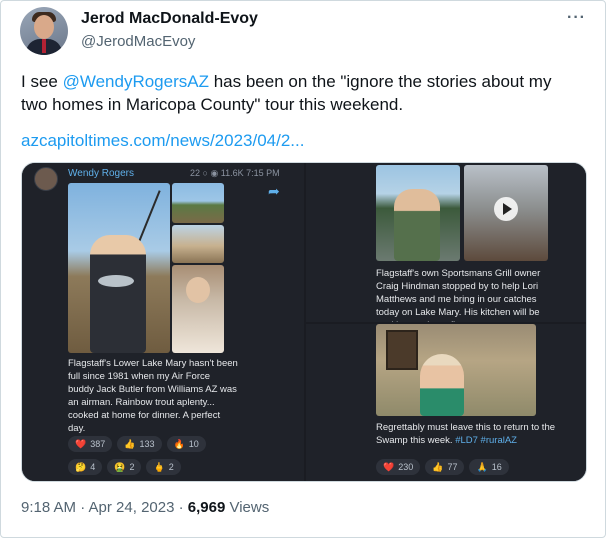 The image size is (606, 538). I want to click on post-meta: 22 ○ ◉ 11.6K 7:15 PM, so click(235, 173).